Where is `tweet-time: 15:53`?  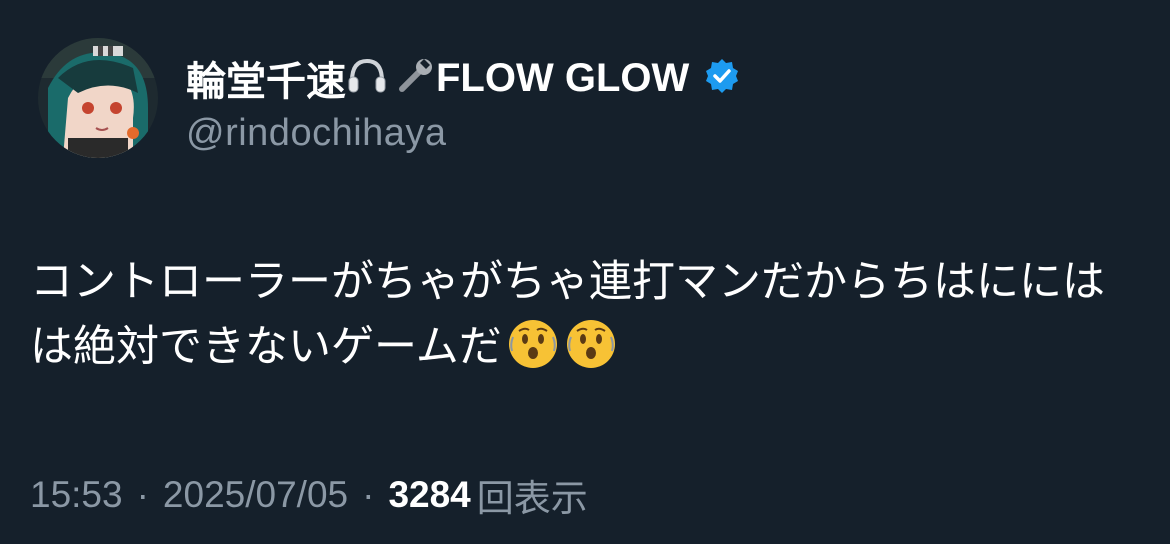 tweet-time: 15:53 is located at coordinates (76, 495).